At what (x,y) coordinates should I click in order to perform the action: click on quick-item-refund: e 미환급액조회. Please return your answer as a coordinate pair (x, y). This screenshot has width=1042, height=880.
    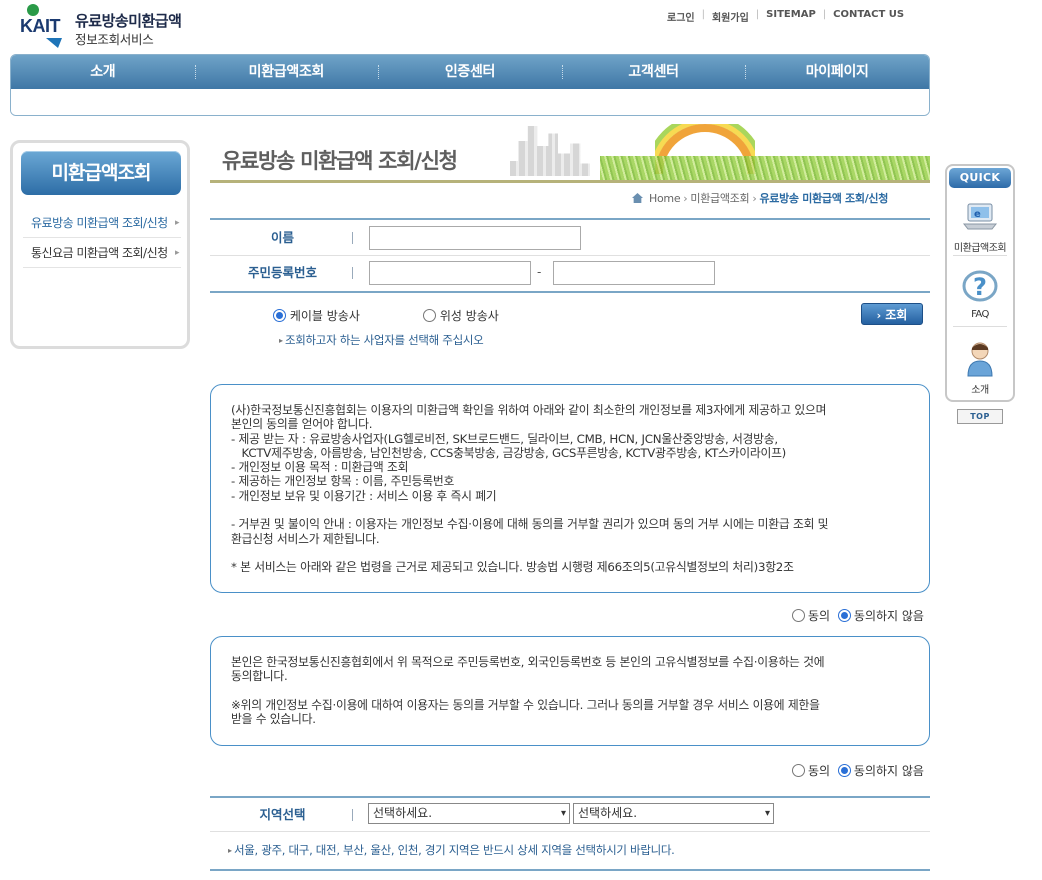
    Looking at the image, I should click on (980, 225).